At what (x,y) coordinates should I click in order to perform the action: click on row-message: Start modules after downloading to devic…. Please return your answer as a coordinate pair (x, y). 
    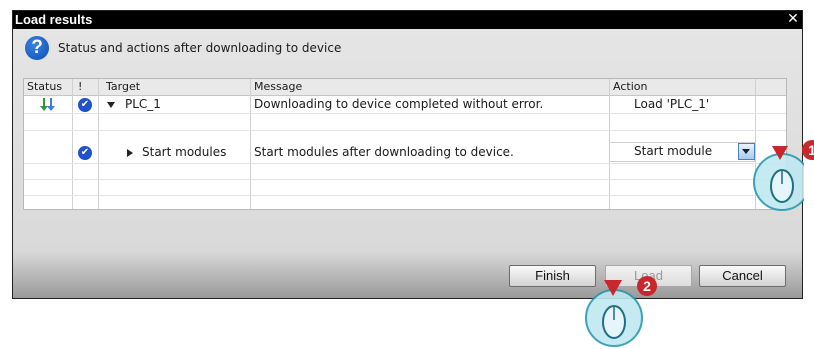
    Looking at the image, I should click on (384, 152).